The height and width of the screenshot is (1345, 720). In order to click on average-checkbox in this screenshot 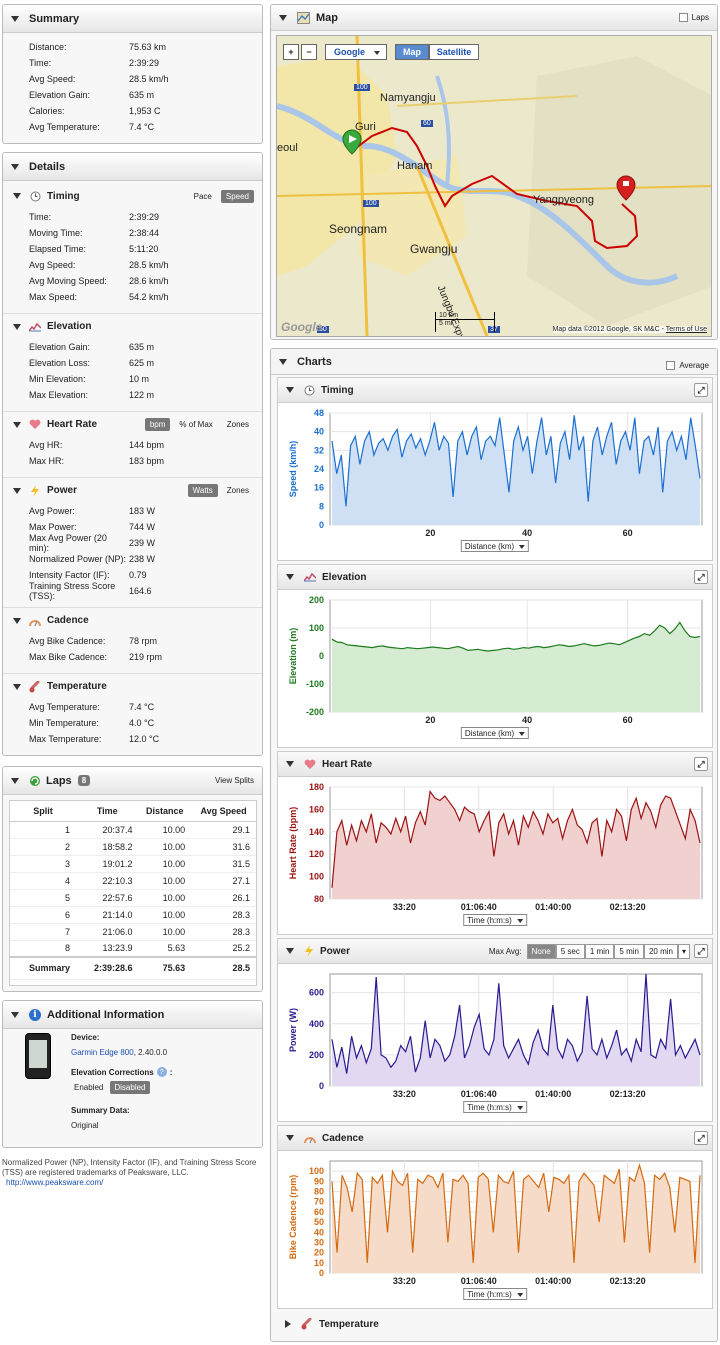, I will do `click(671, 365)`.